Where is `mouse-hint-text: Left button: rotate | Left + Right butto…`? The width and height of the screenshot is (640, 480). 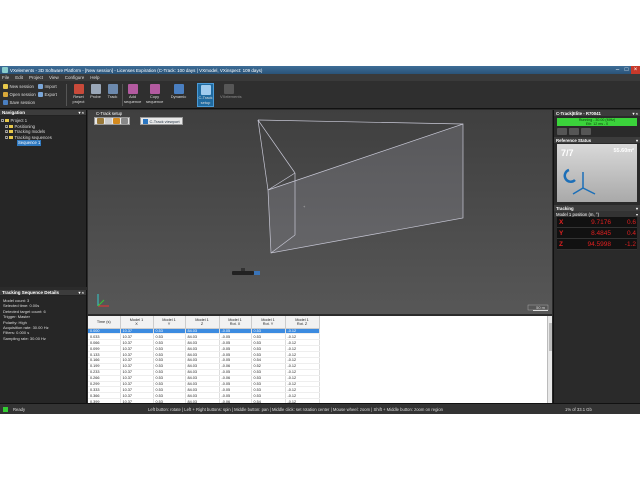 mouse-hint-text: Left button: rotate | Left + Right butto… is located at coordinates (296, 409).